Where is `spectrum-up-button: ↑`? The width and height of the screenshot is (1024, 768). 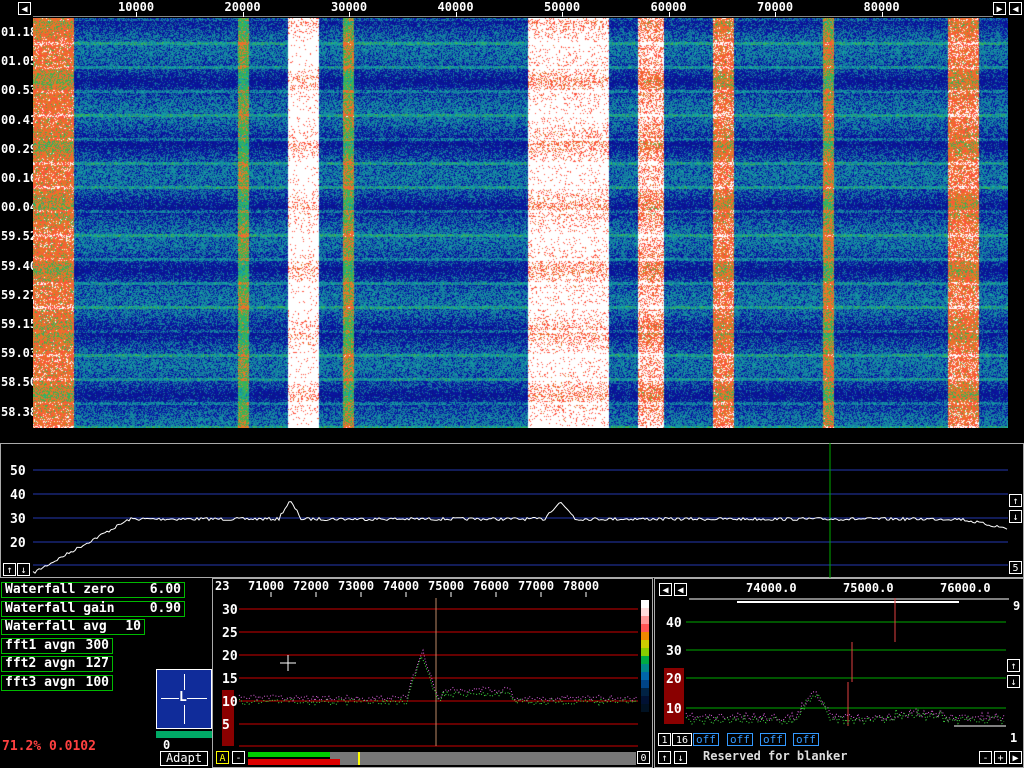 spectrum-up-button: ↑ is located at coordinates (1015, 500).